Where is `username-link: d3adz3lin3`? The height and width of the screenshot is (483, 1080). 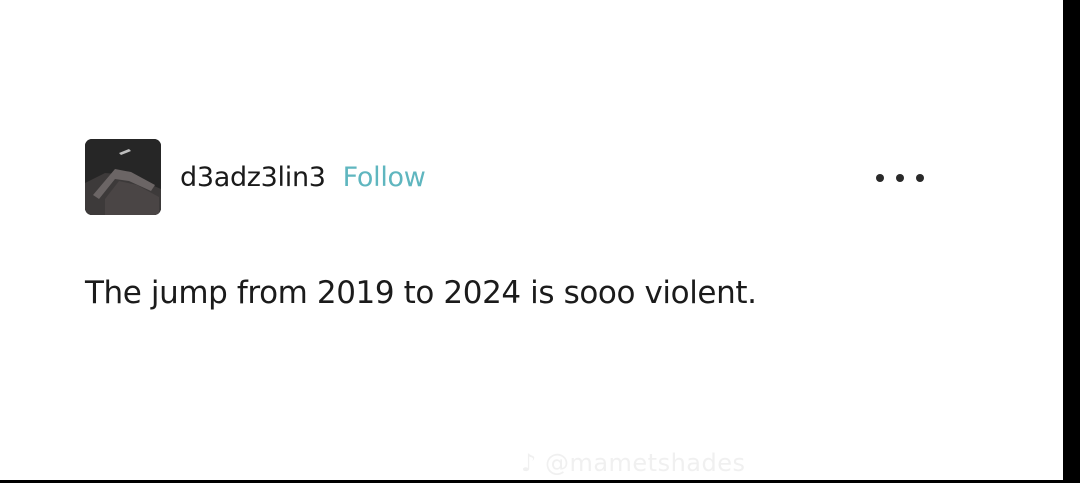 username-link: d3adz3lin3 is located at coordinates (253, 177).